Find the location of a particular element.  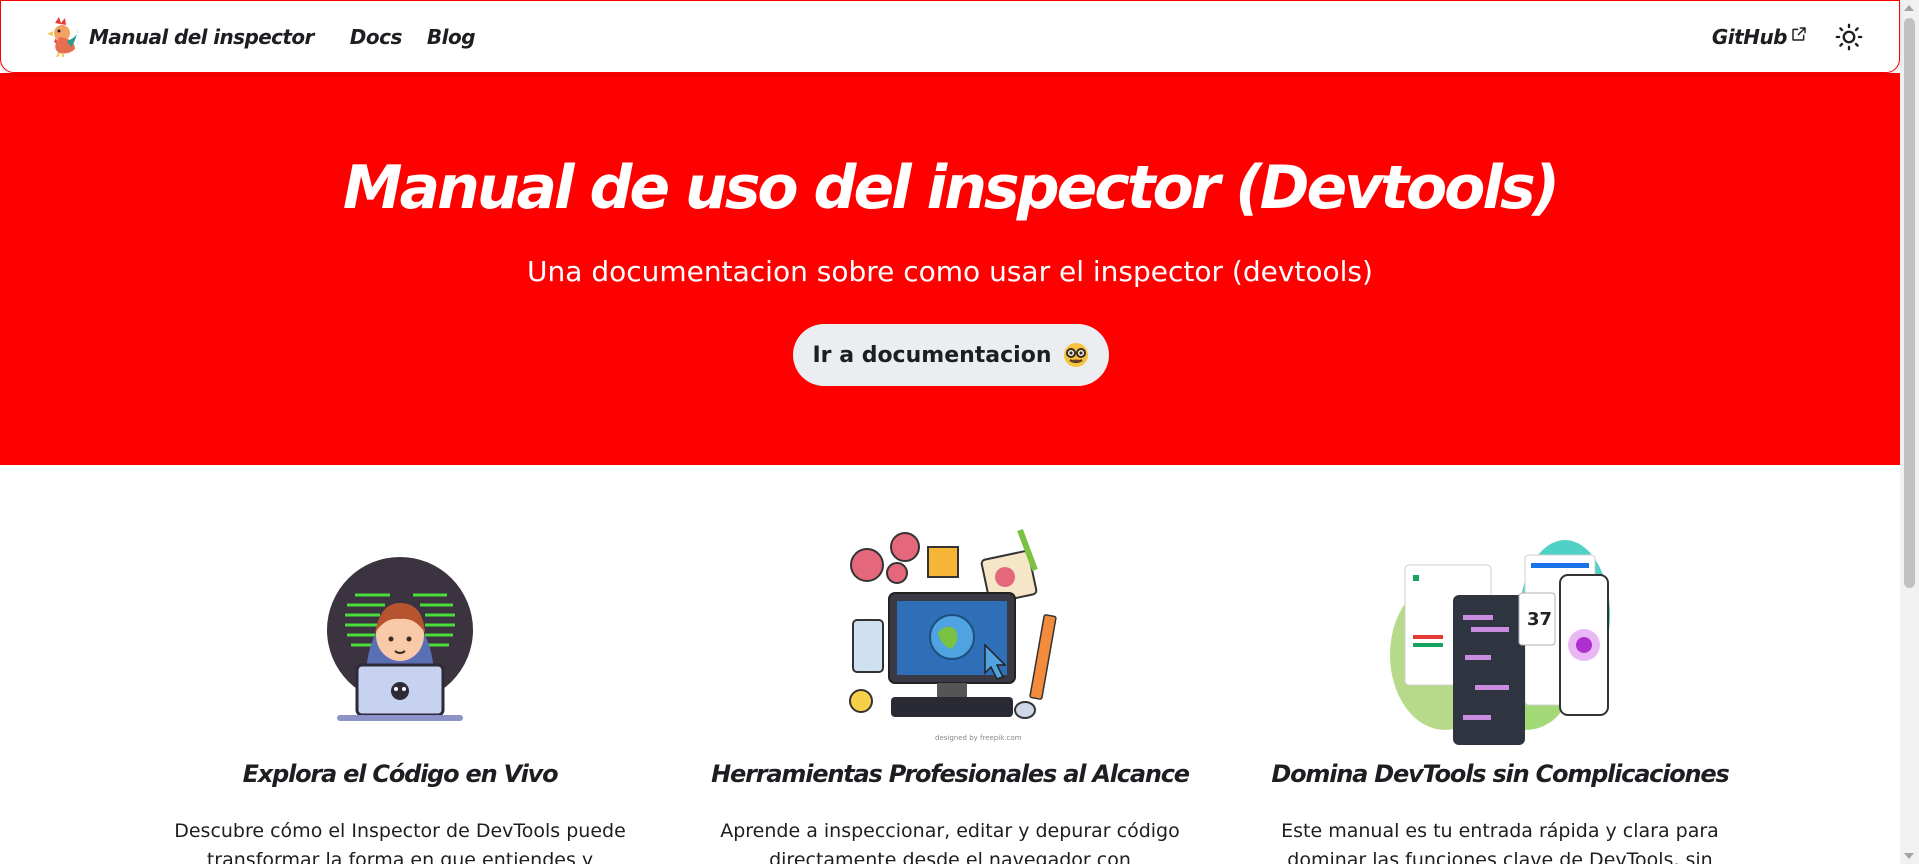

scroll-down-arrow-icon is located at coordinates (1909, 856).